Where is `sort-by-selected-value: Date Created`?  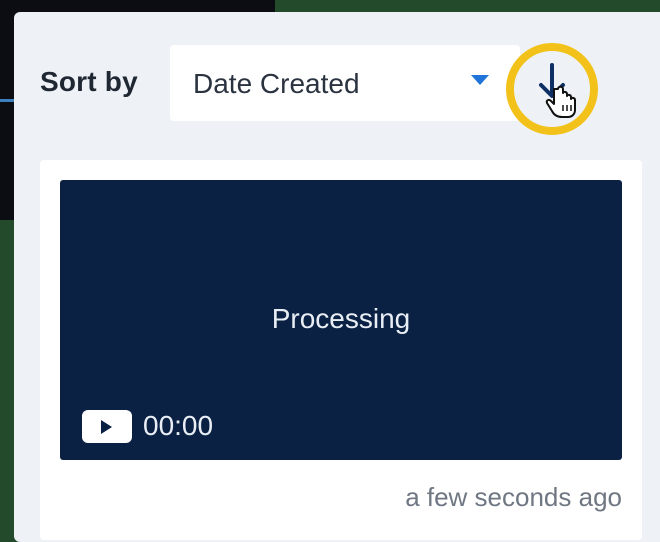
sort-by-selected-value: Date Created is located at coordinates (276, 83).